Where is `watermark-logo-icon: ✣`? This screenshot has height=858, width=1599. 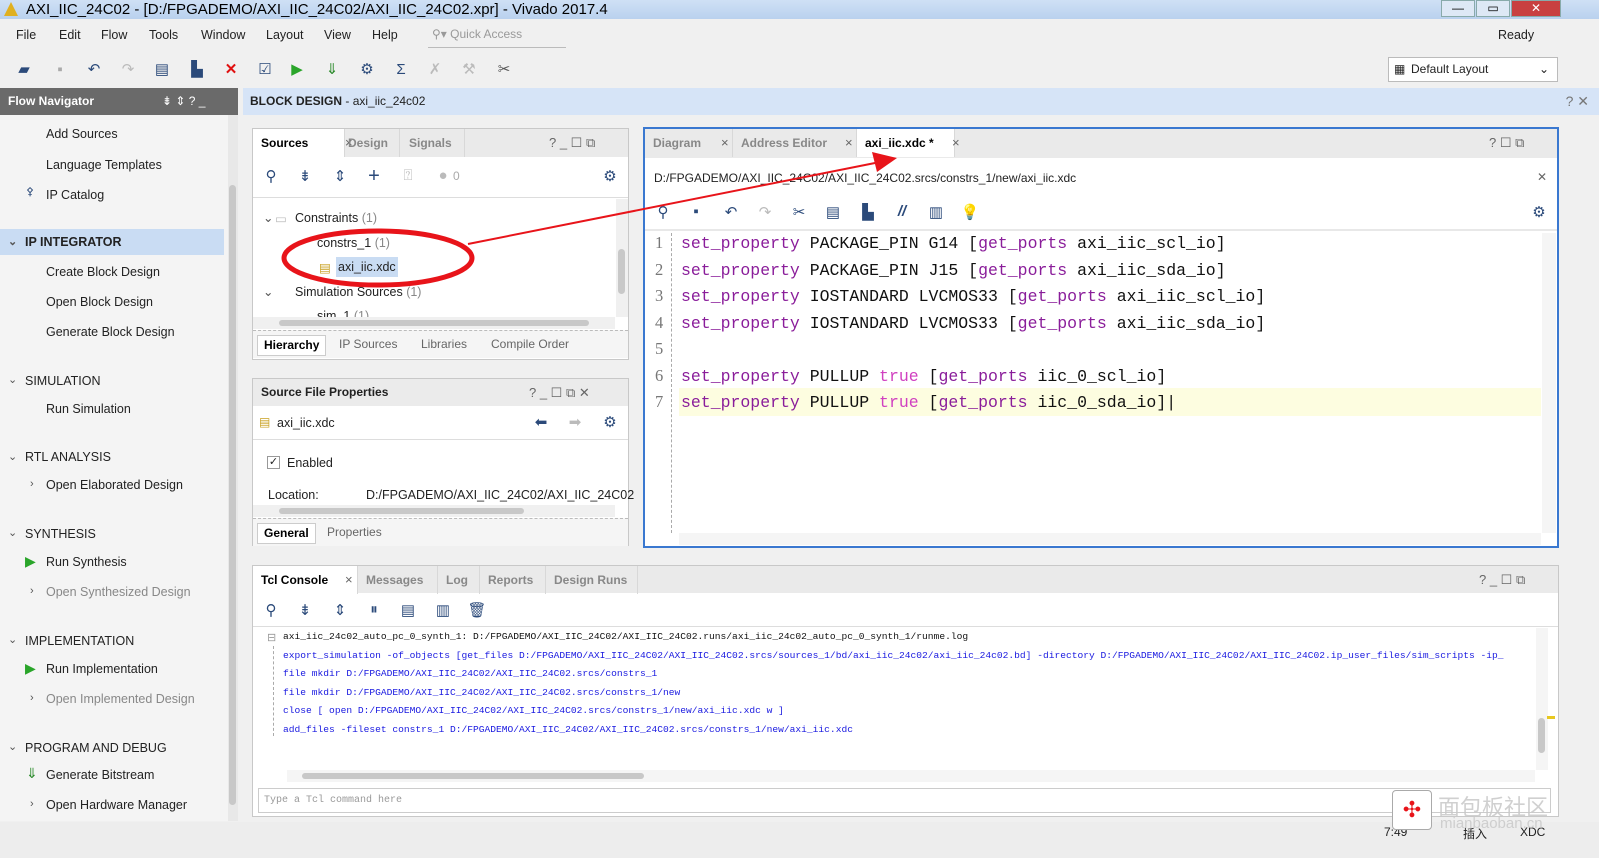
watermark-logo-icon: ✣ is located at coordinates (1412, 810).